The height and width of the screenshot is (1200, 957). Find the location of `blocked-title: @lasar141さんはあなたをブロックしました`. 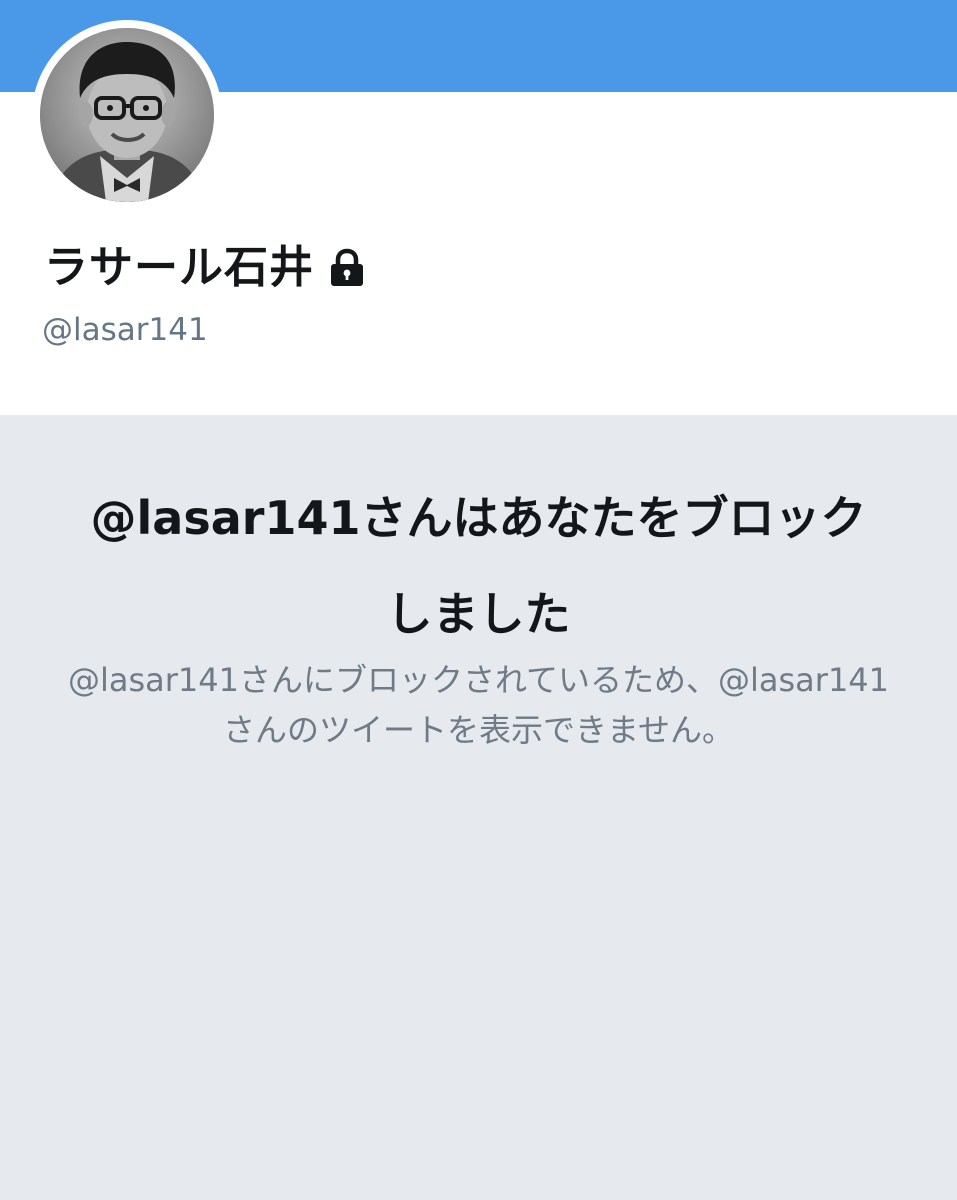

blocked-title: @lasar141さんはあなたをブロックしました is located at coordinates (478, 566).